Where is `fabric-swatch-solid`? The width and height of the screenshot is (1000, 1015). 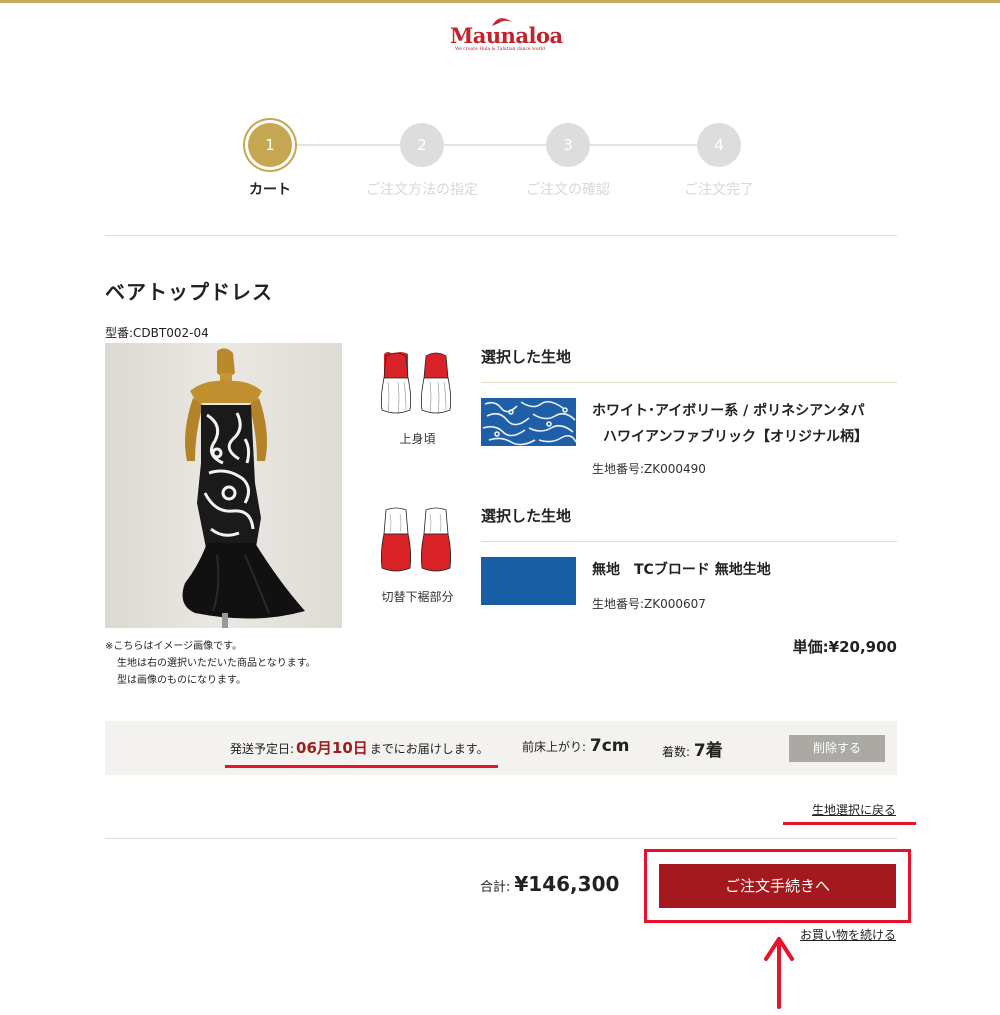
fabric-swatch-solid is located at coordinates (528, 581).